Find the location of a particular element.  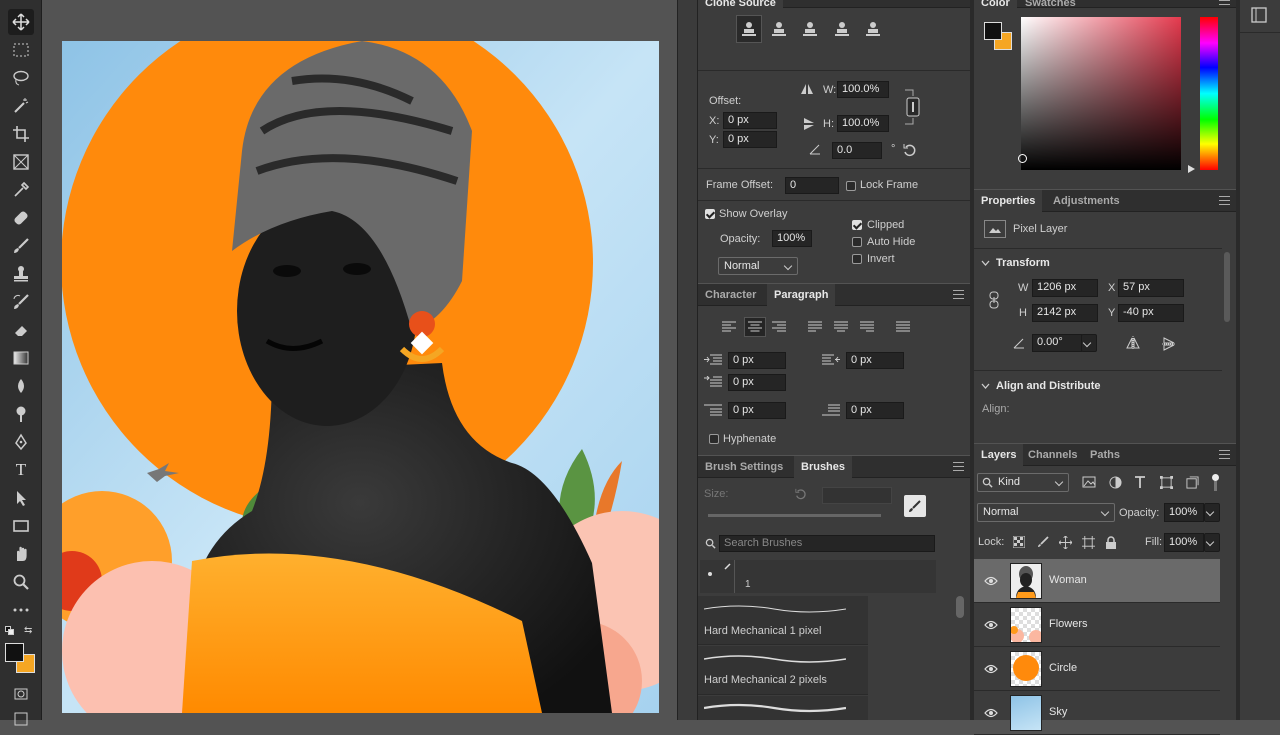

eraser-icon is located at coordinates (21, 330).